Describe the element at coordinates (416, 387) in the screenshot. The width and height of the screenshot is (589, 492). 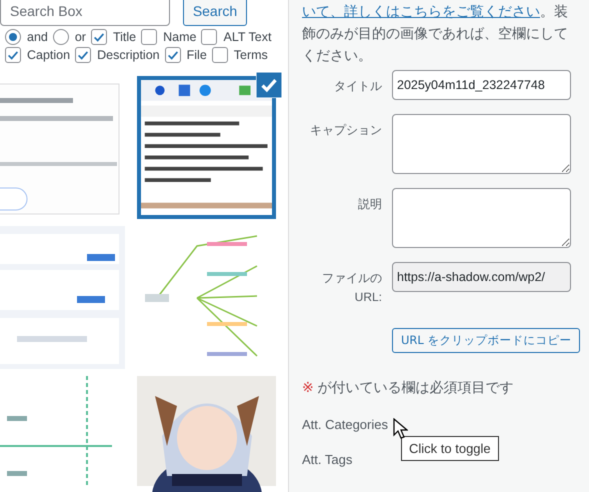
I see `required-note: が付いている欄は必須項目です` at that location.